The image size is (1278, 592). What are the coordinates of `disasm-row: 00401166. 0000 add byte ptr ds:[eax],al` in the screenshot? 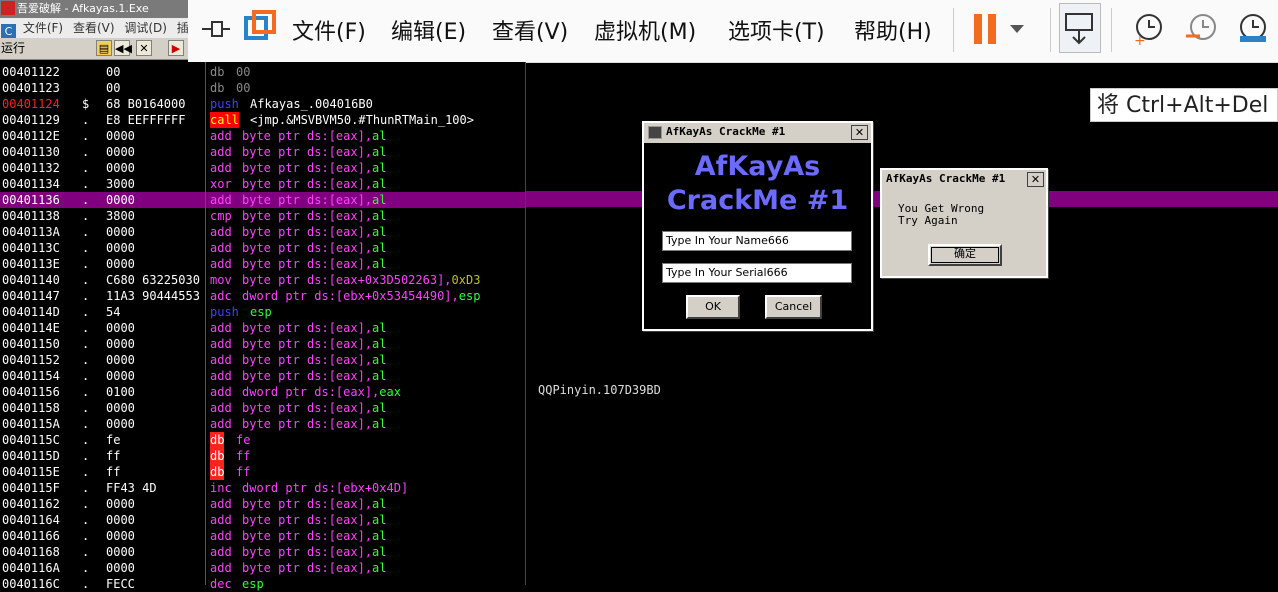 It's located at (262, 536).